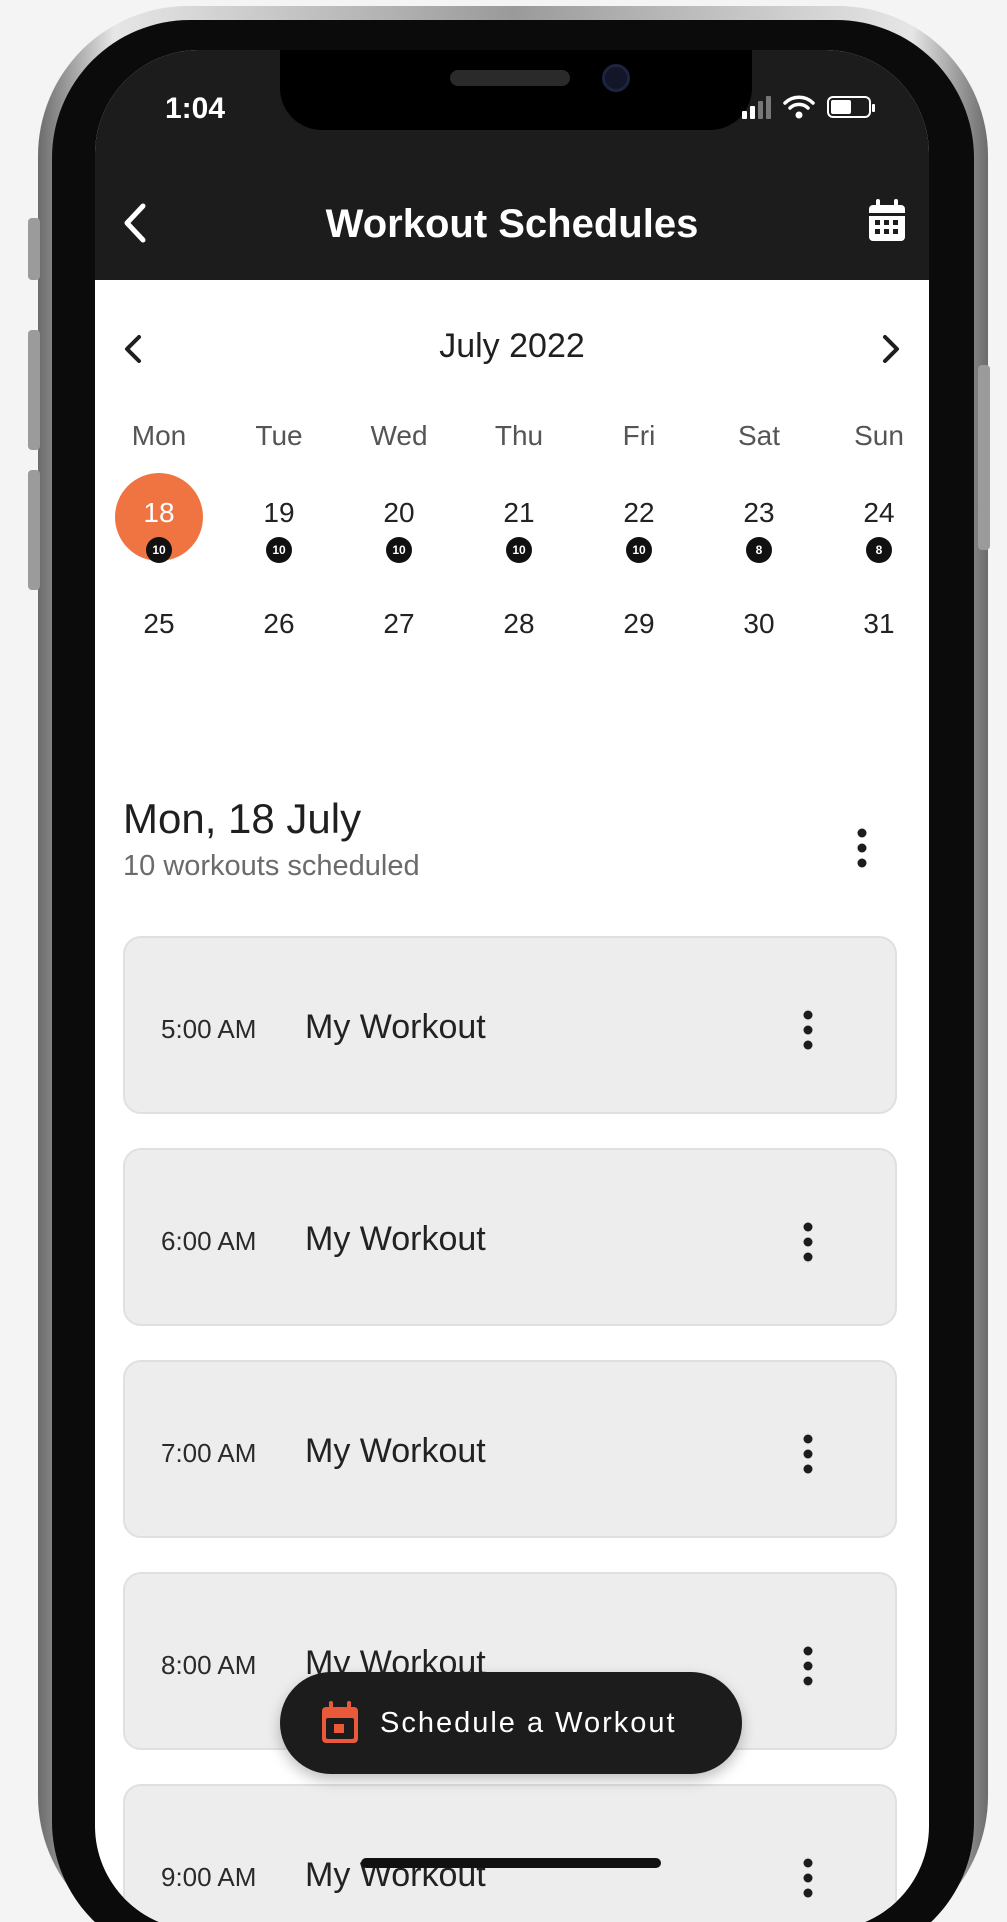 This screenshot has height=1922, width=1007. I want to click on schedule-workout-button: Schedule a Workout, so click(511, 1723).